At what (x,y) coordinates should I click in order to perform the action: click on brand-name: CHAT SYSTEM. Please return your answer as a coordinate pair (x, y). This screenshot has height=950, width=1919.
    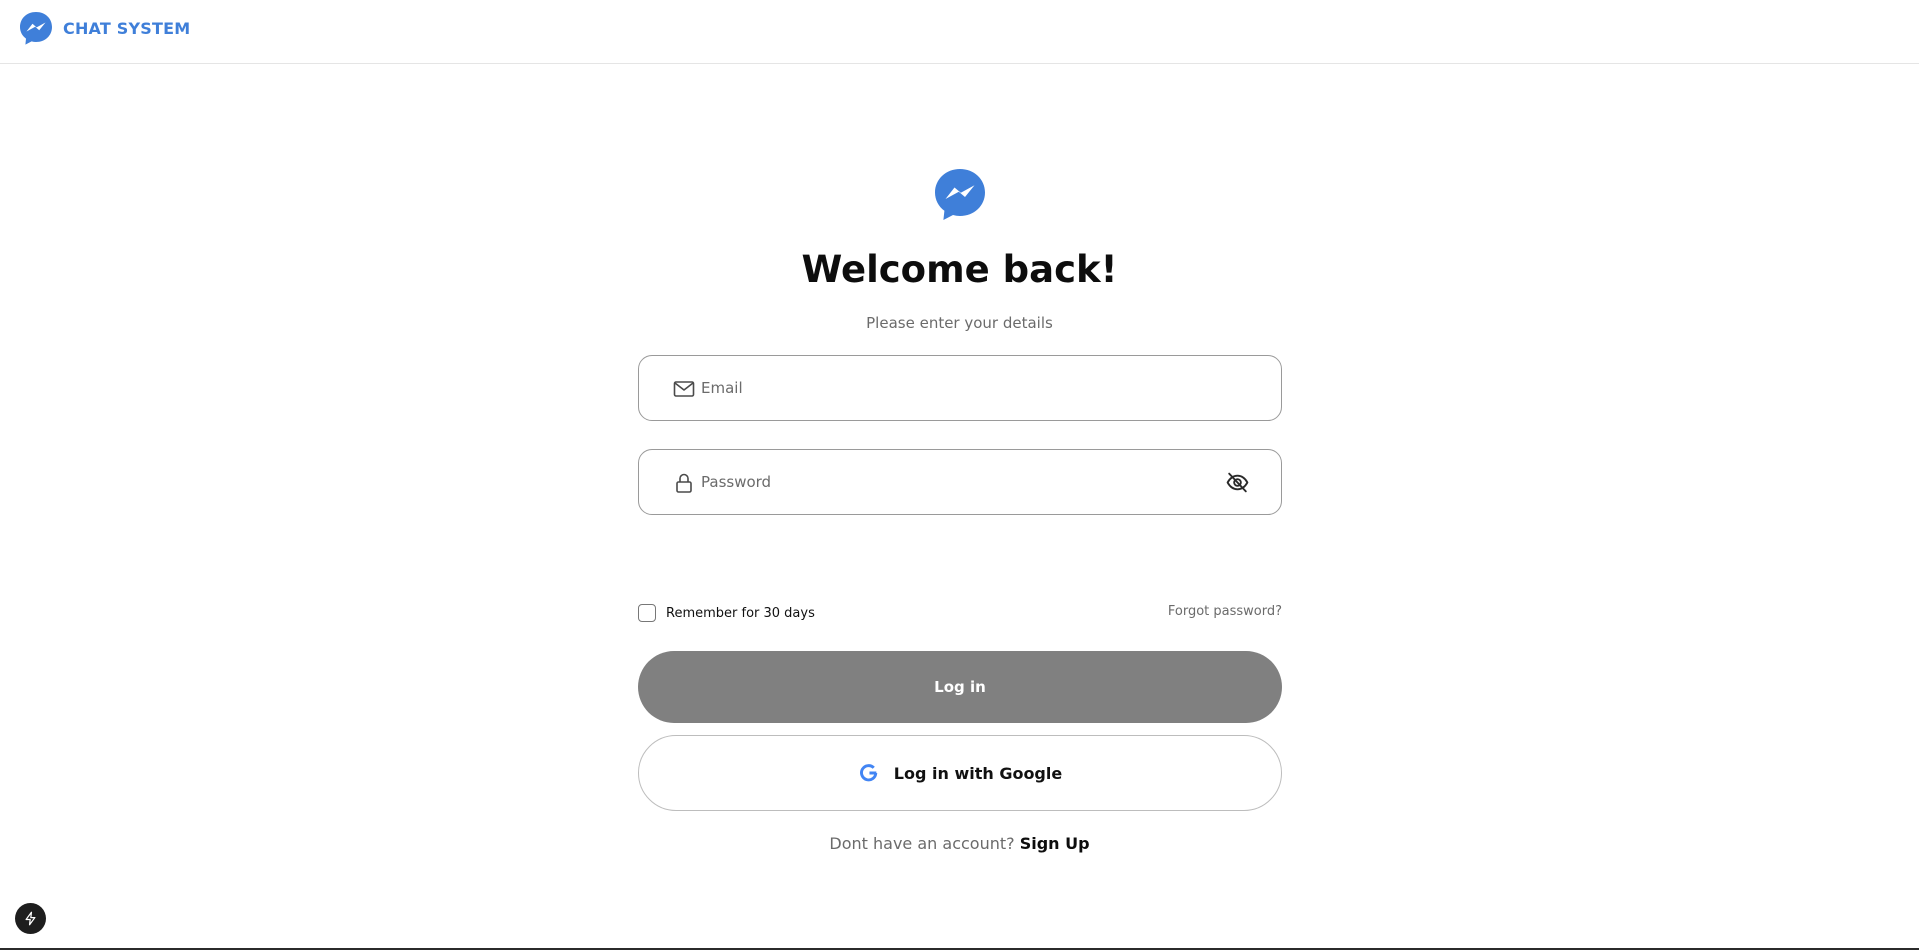
    Looking at the image, I should click on (127, 28).